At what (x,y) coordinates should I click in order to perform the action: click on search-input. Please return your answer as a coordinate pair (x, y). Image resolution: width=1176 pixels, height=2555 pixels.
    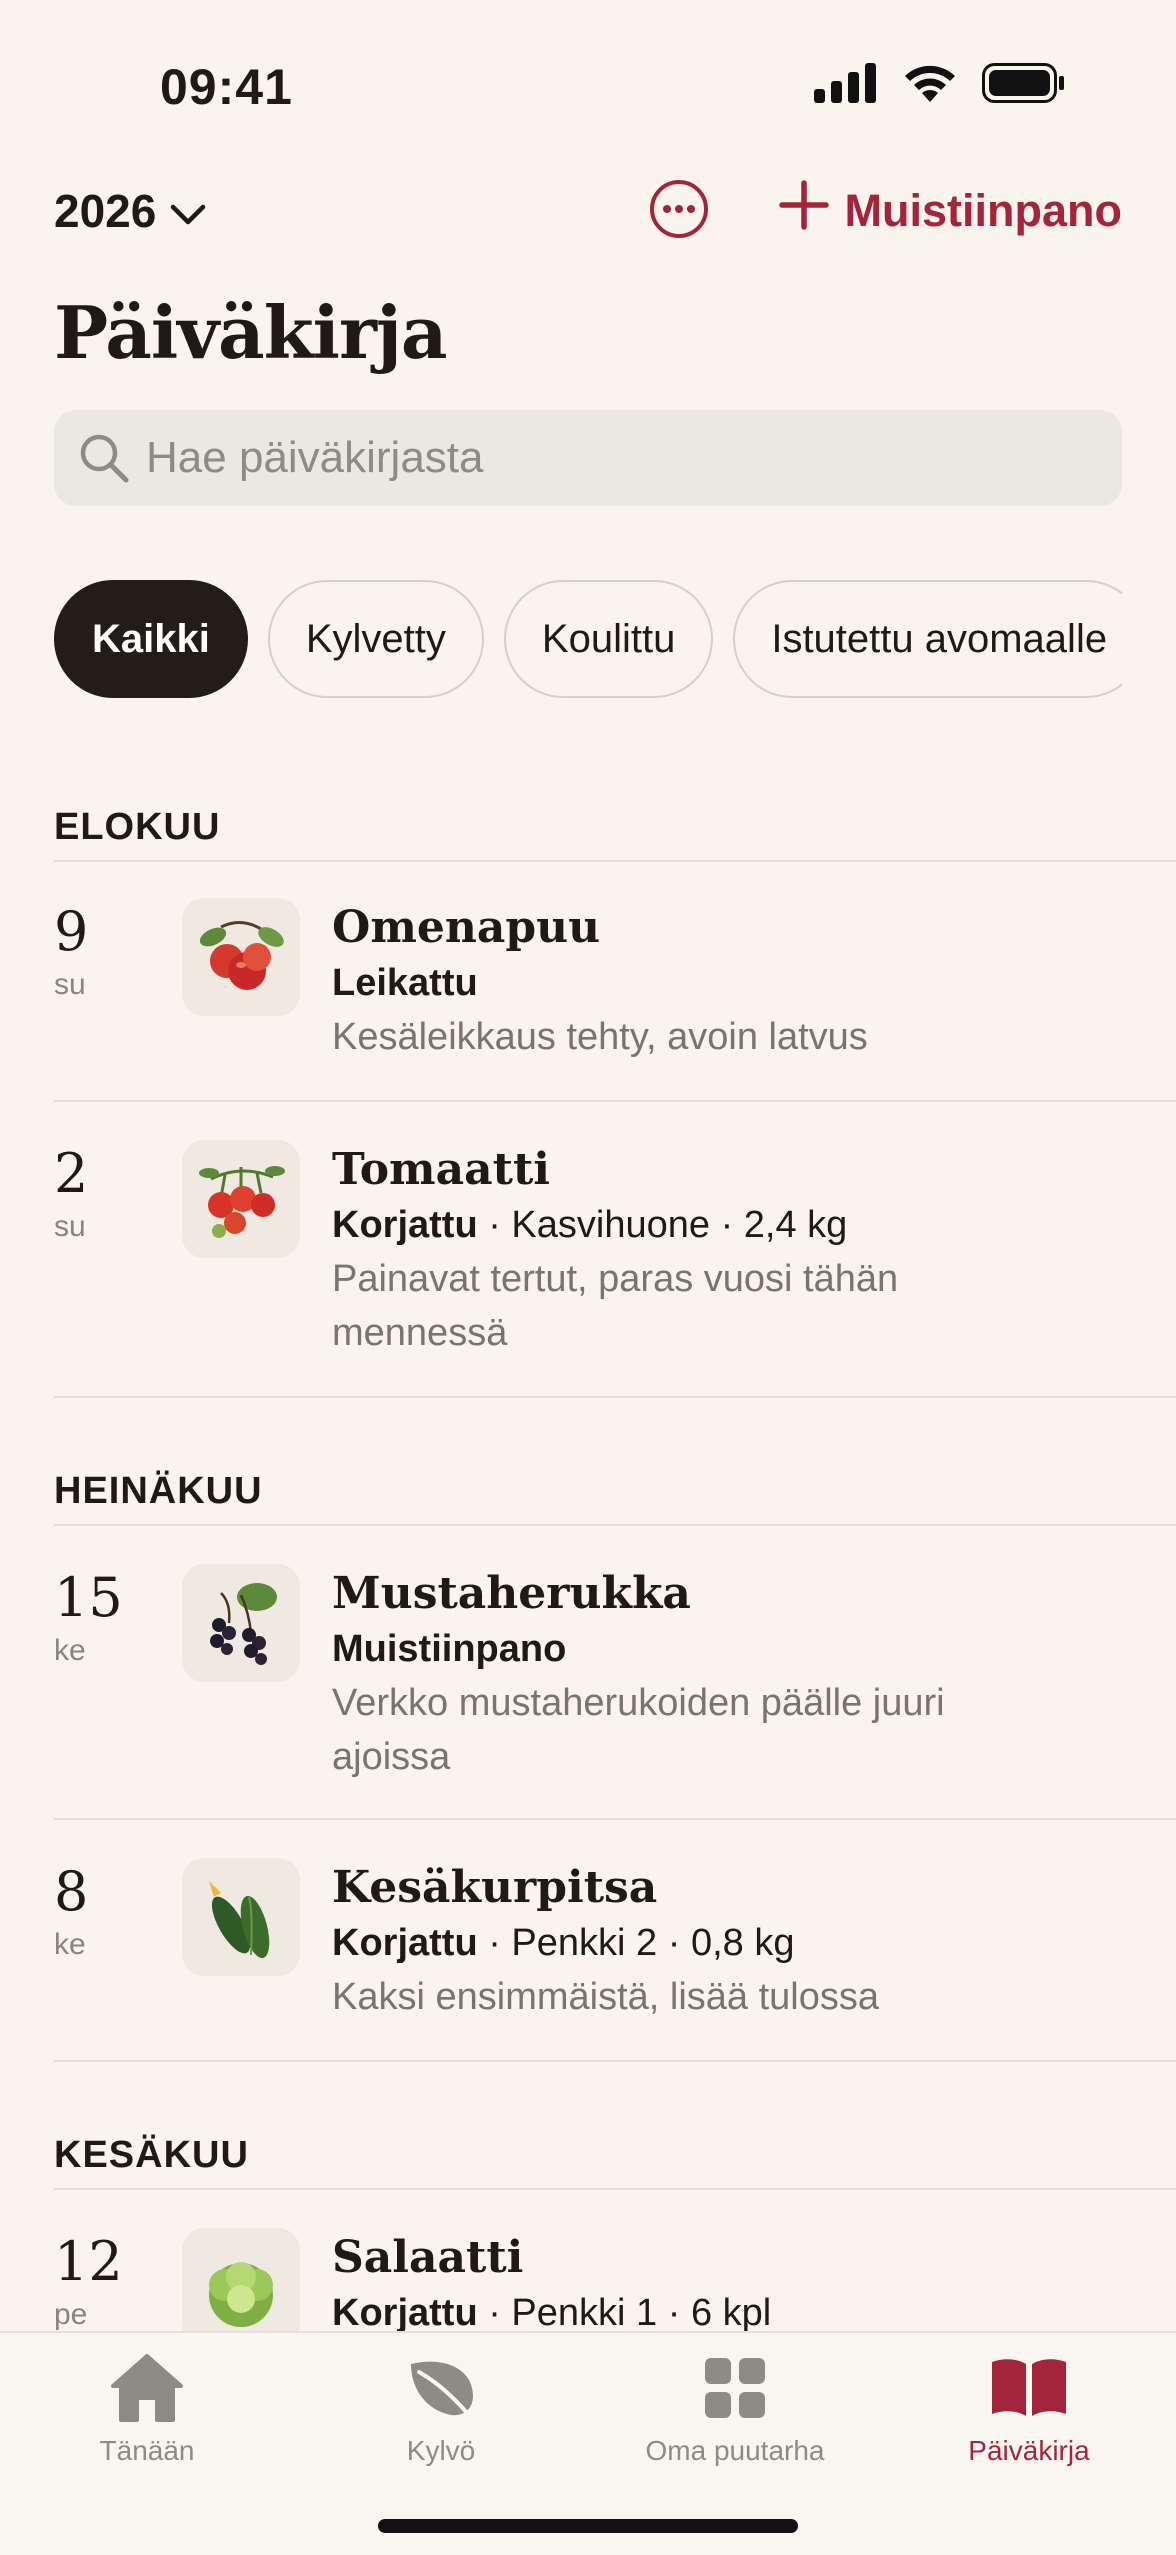
    Looking at the image, I should click on (596, 458).